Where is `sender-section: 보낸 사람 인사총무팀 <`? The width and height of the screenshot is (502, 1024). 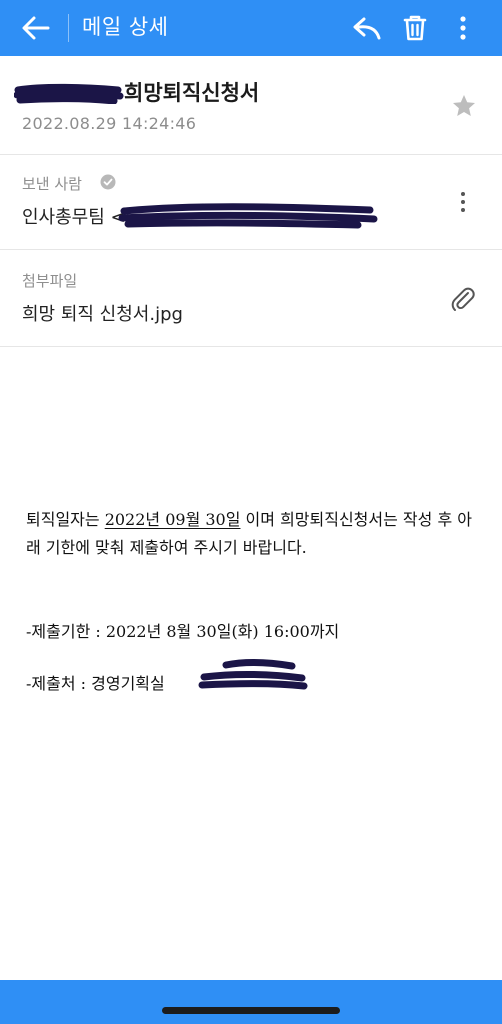 sender-section: 보낸 사람 인사총무팀 < is located at coordinates (251, 202).